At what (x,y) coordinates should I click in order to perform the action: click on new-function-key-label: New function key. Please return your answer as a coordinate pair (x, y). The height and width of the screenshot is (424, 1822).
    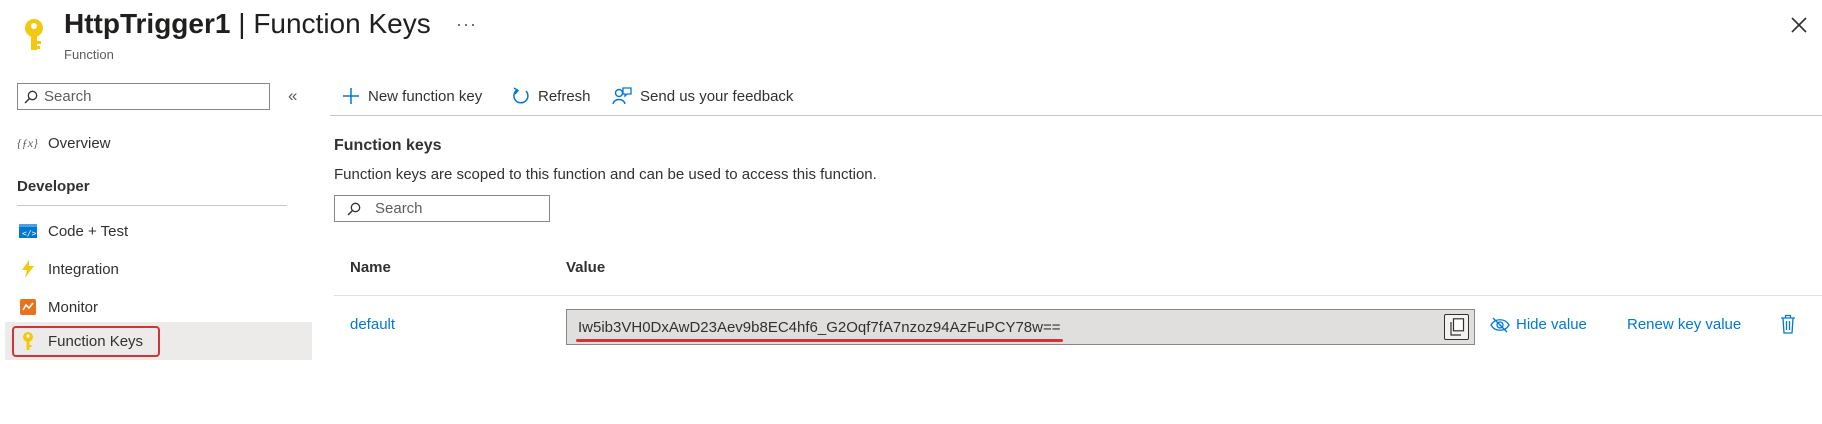
    Looking at the image, I should click on (425, 96).